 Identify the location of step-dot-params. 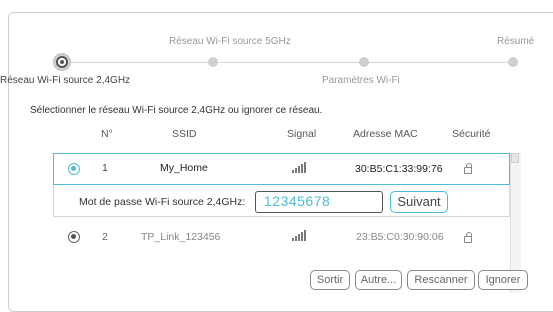
(364, 62).